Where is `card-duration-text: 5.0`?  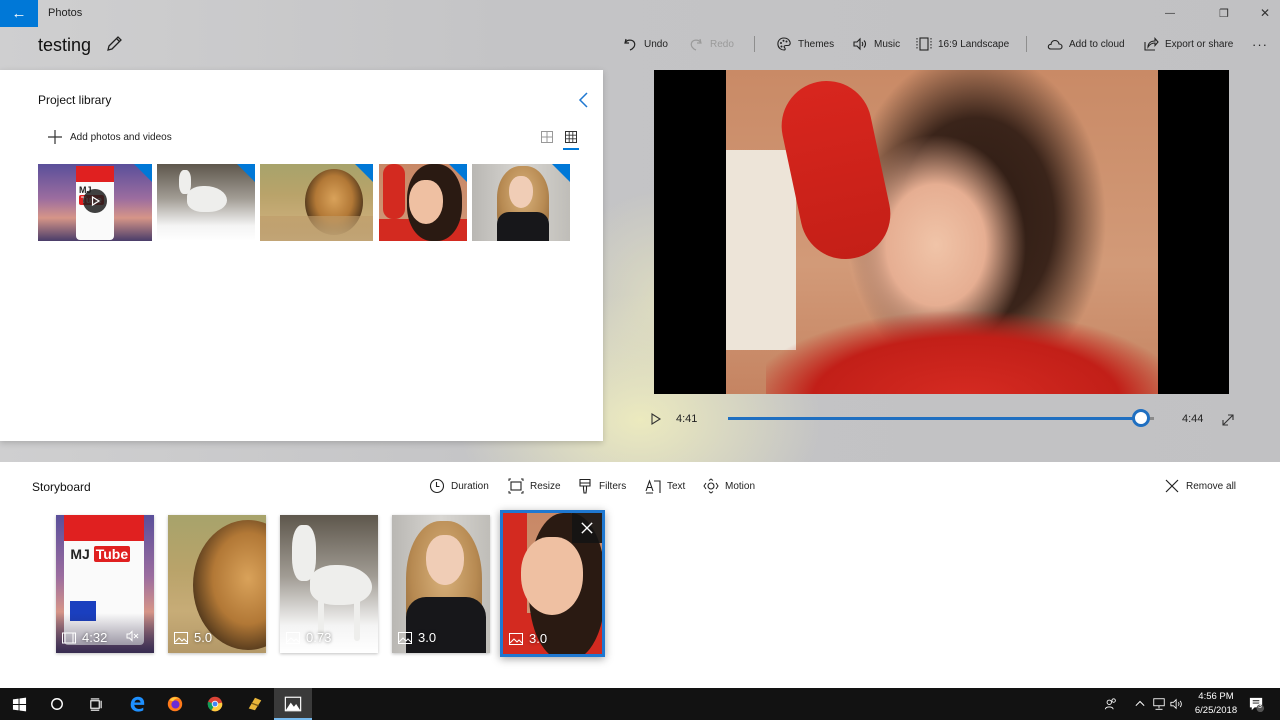
card-duration-text: 5.0 is located at coordinates (203, 637).